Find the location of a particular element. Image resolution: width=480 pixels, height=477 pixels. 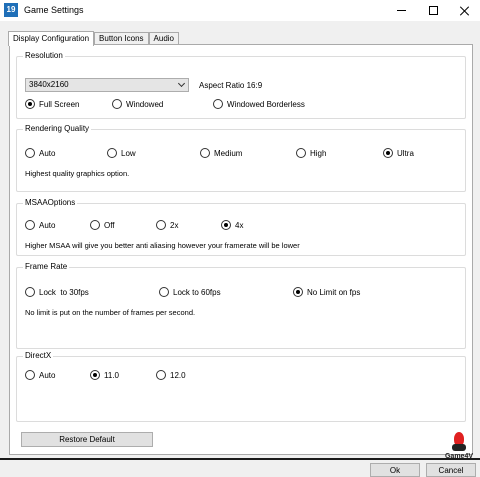

close-button is located at coordinates (464, 10).